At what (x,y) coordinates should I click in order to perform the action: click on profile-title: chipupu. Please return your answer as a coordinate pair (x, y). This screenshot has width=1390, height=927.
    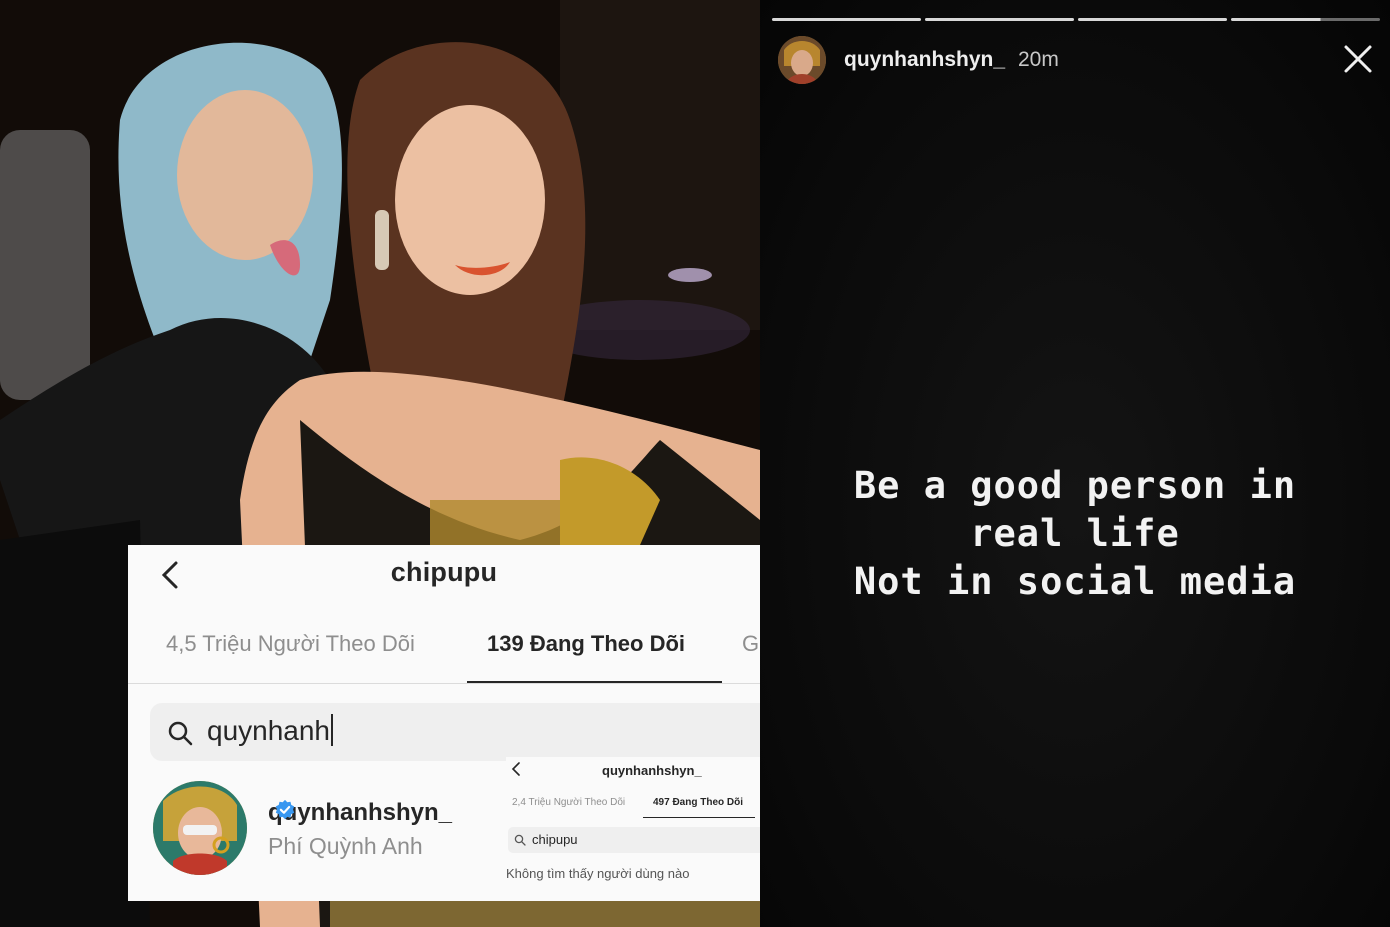
    Looking at the image, I should click on (444, 572).